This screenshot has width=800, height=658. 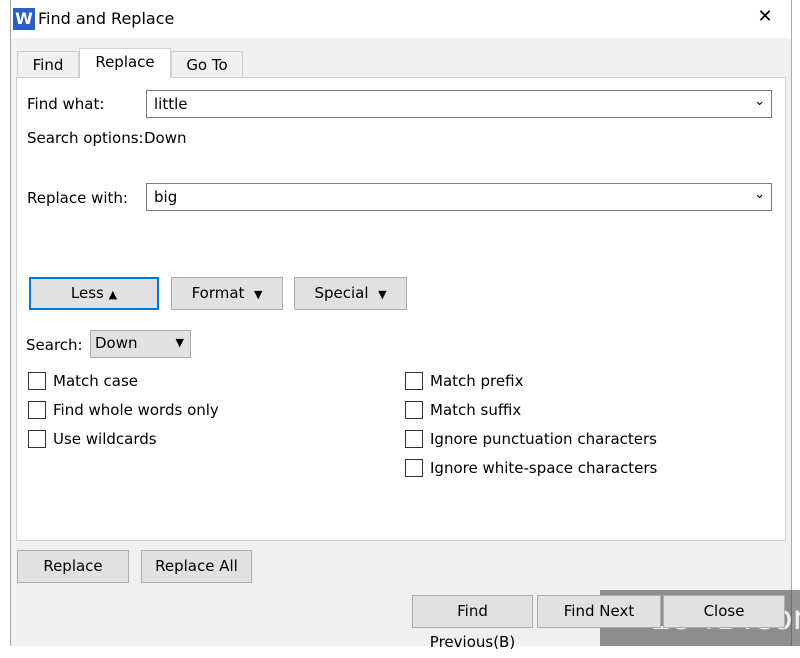 What do you see at coordinates (543, 439) in the screenshot?
I see `option-label: Ignore punctuation characters` at bounding box center [543, 439].